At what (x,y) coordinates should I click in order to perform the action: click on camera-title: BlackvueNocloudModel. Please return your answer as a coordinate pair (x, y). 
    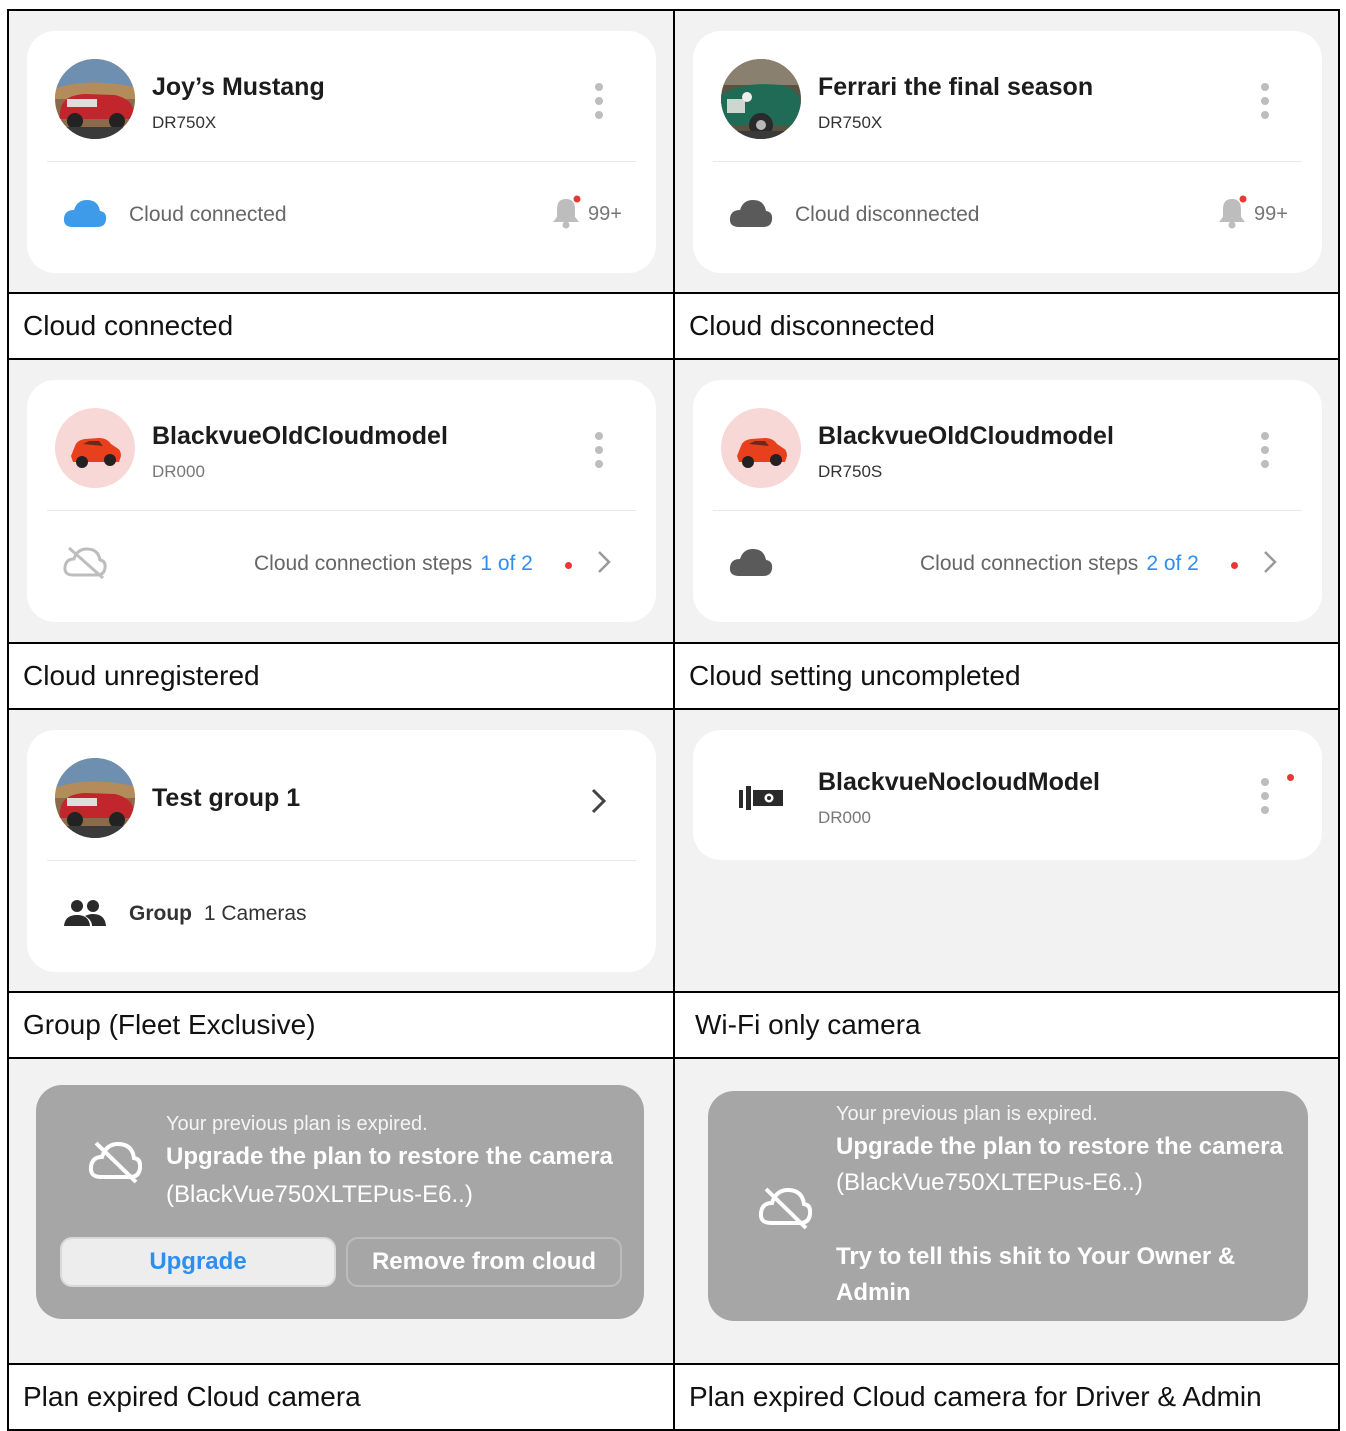
    Looking at the image, I should click on (959, 782).